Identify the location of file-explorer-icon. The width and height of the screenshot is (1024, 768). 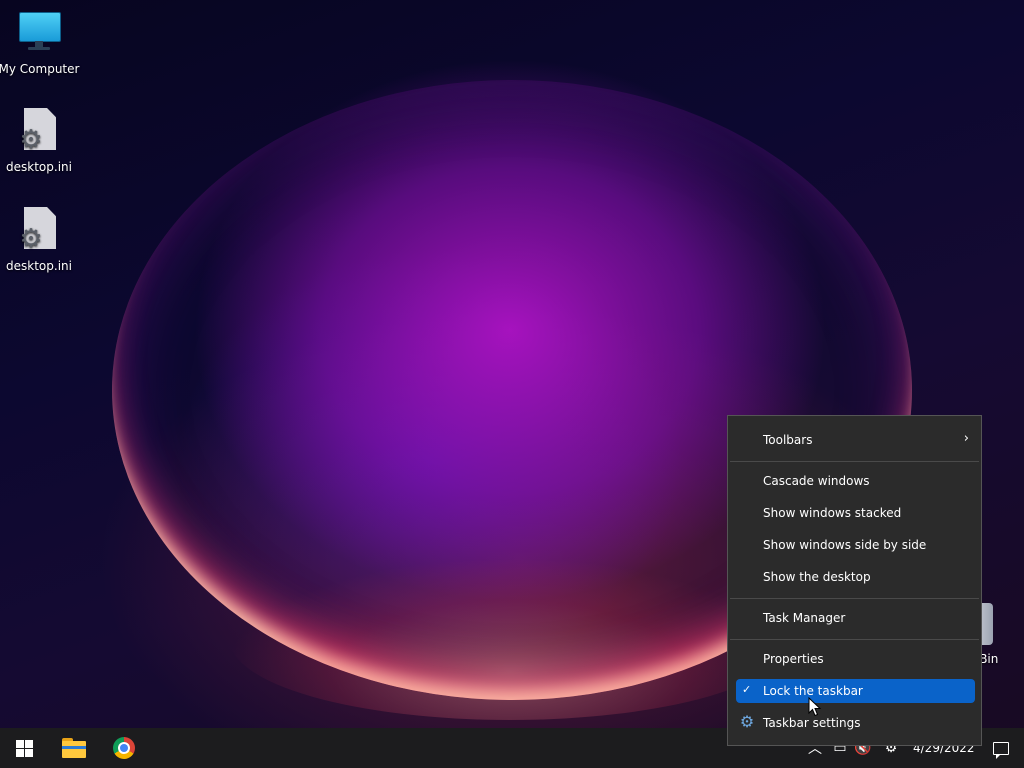
(74, 748).